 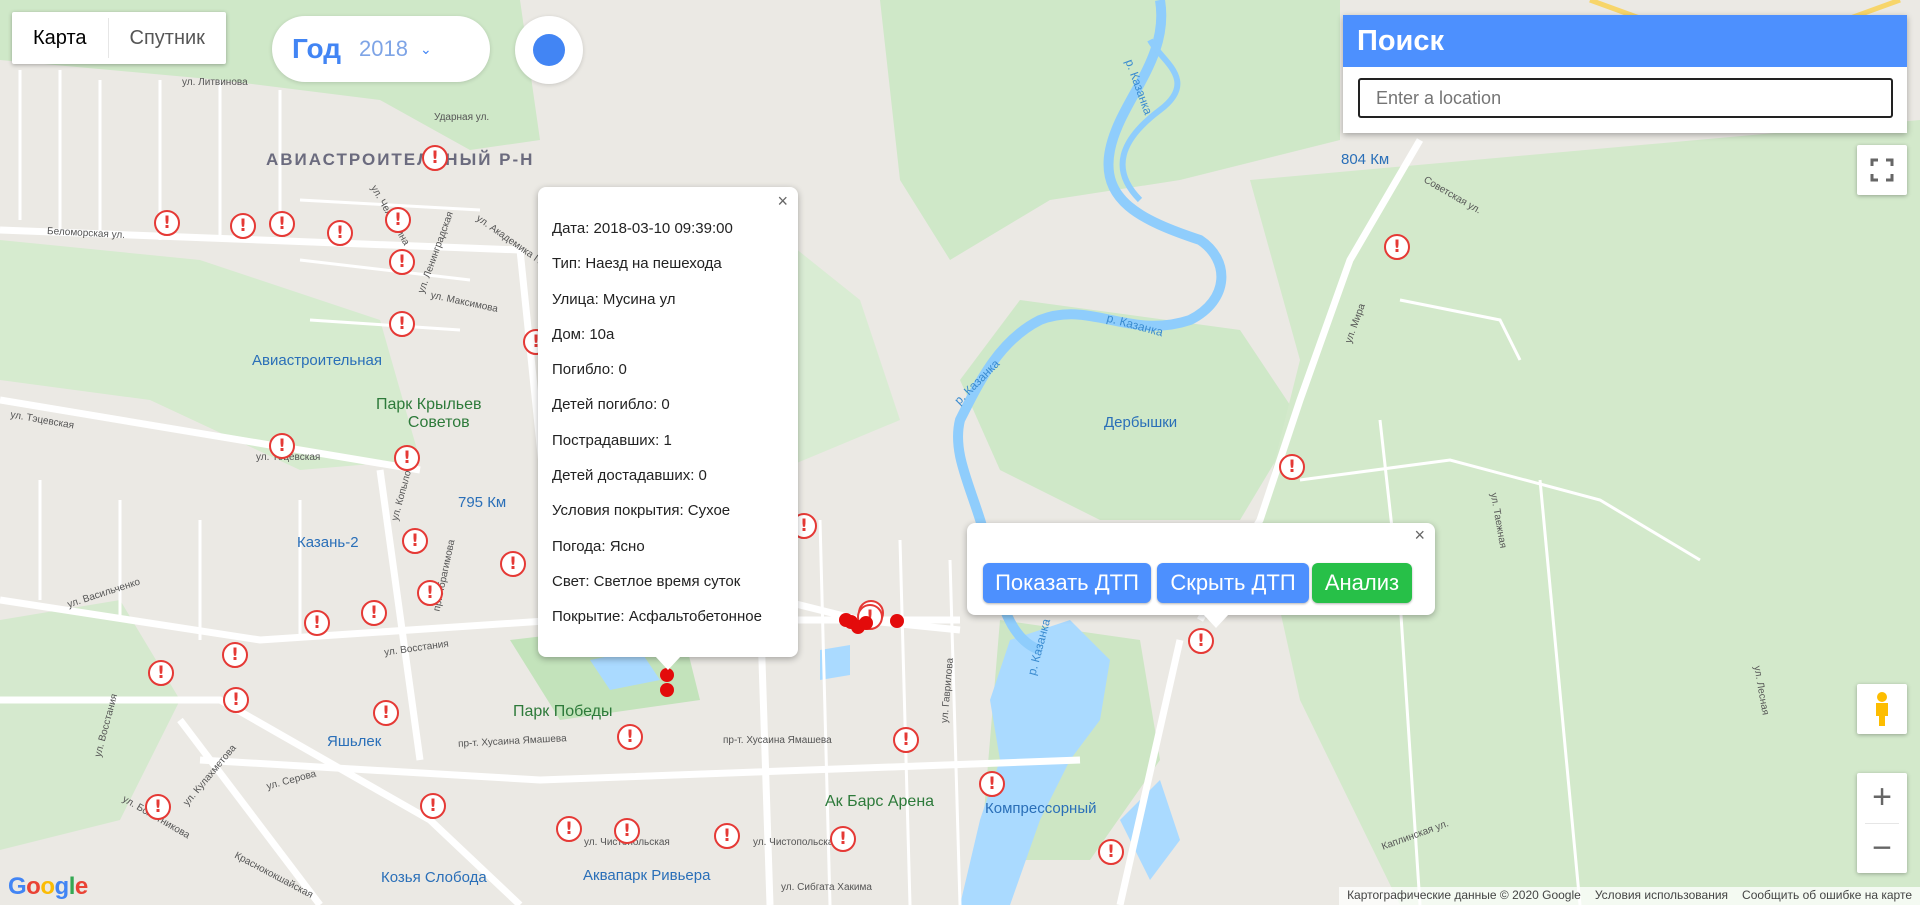 What do you see at coordinates (782, 201) in the screenshot?
I see `info-close-icon: ×` at bounding box center [782, 201].